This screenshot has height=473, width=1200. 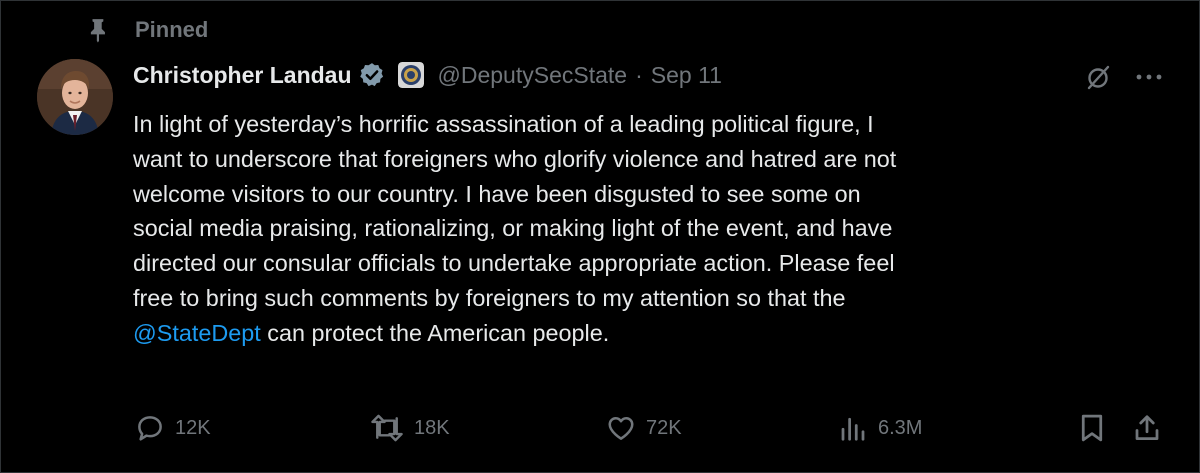 I want to click on like-button: 72K, so click(x=644, y=428).